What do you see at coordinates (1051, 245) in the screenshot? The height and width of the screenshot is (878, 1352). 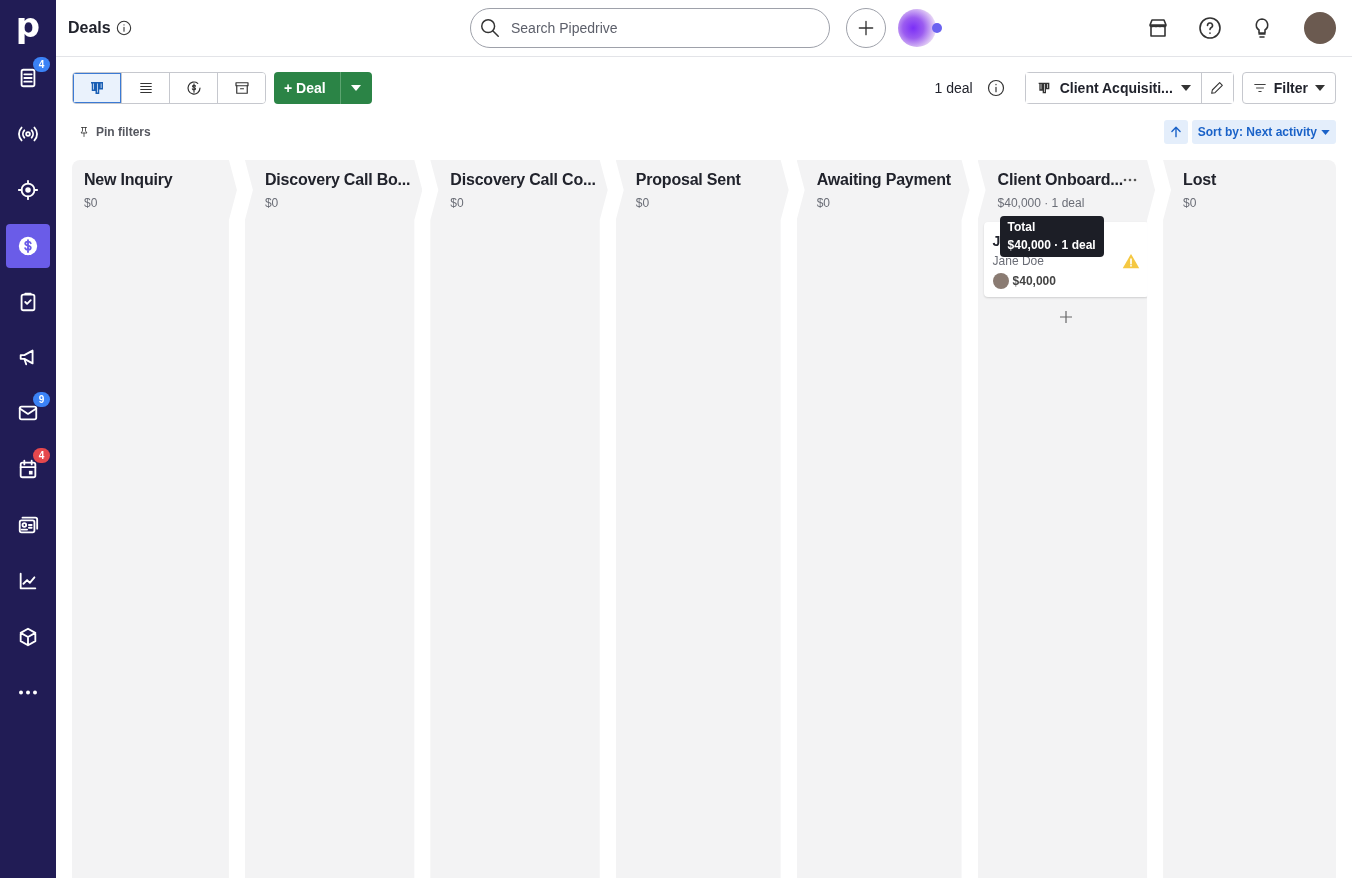 I see `tooltip-text: $40,000 · 1 deal` at bounding box center [1051, 245].